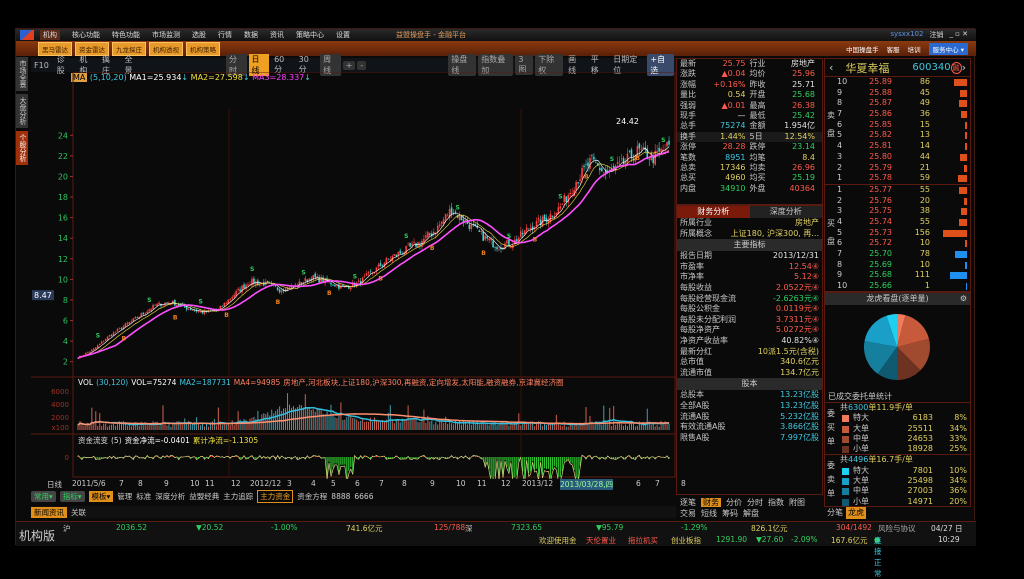  Describe the element at coordinates (897, 254) in the screenshot. I see `order-level: 7 25.70 78` at that location.